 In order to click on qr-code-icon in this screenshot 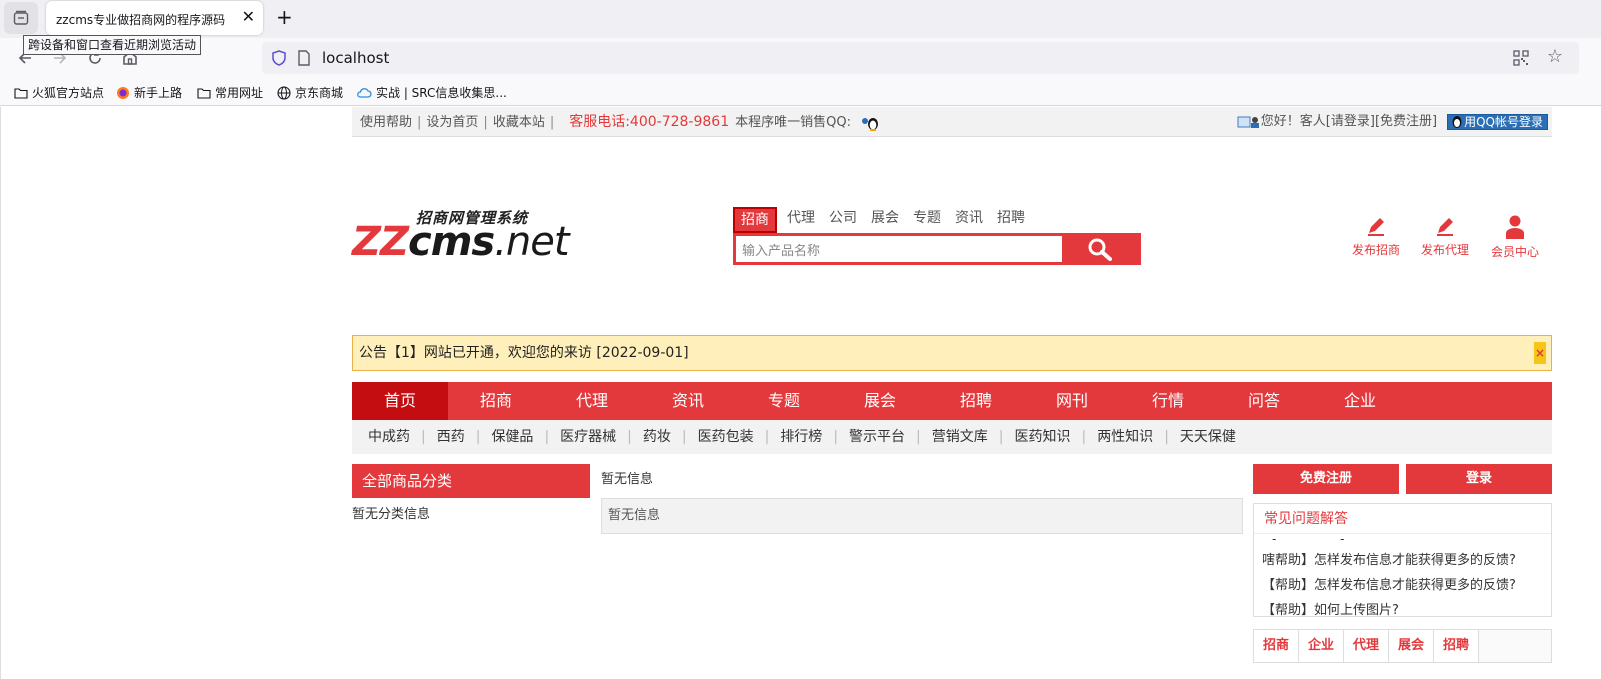, I will do `click(1521, 58)`.